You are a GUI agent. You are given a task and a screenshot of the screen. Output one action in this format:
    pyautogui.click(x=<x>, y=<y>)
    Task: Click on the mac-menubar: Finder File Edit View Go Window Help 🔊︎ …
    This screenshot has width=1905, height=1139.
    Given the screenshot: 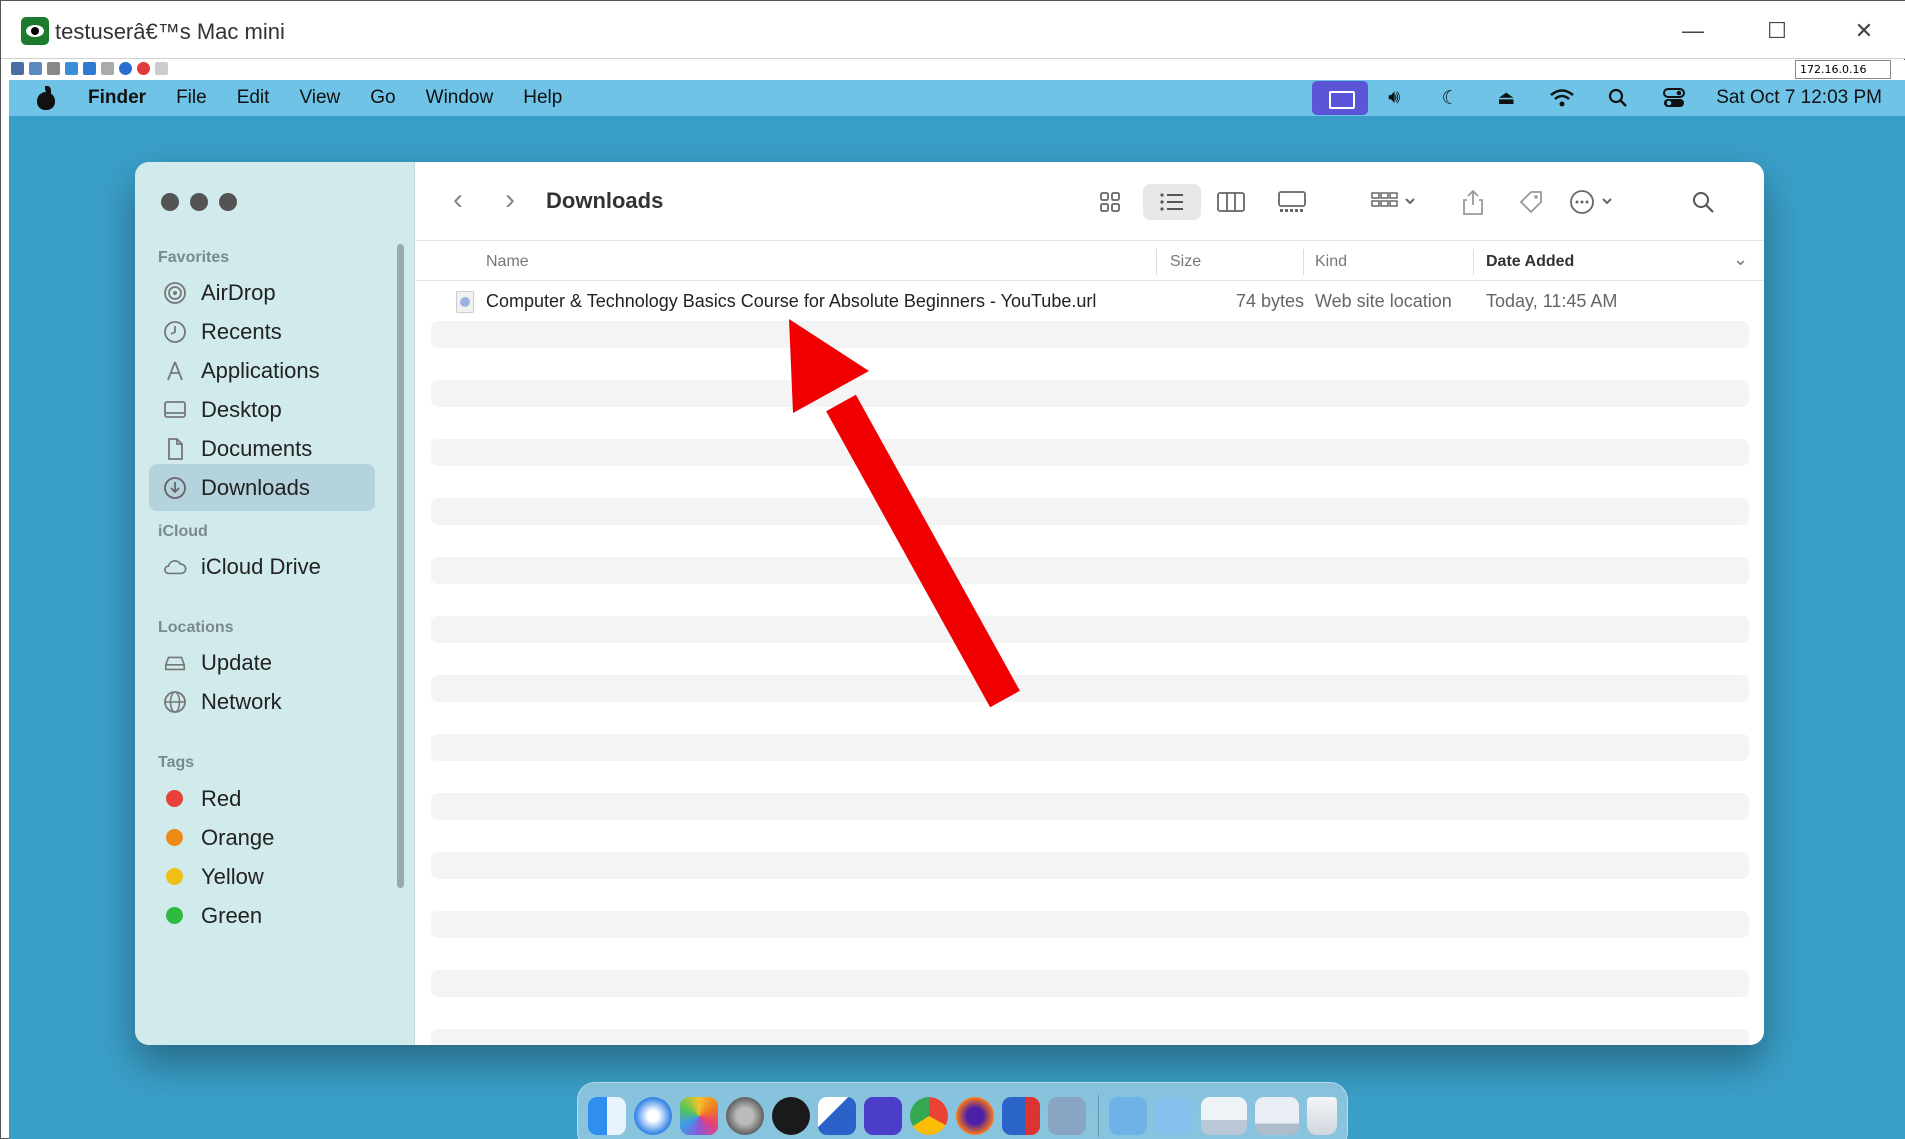 What is the action you would take?
    pyautogui.click(x=957, y=98)
    